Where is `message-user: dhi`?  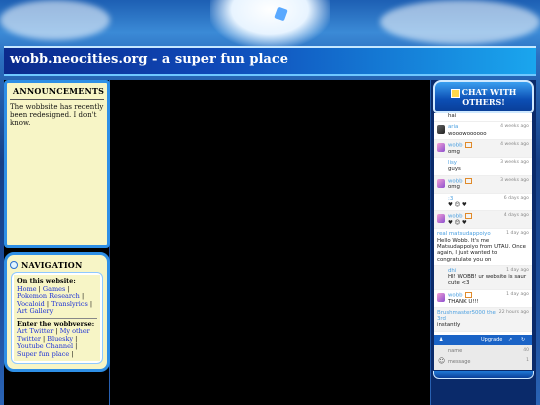 message-user: dhi is located at coordinates (452, 271).